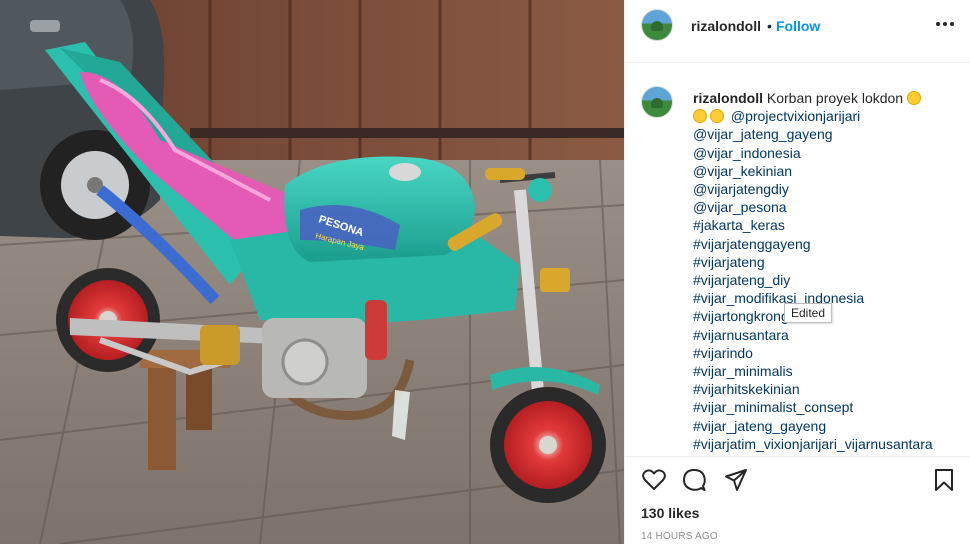  I want to click on edited-tooltip: Edited, so click(808, 313).